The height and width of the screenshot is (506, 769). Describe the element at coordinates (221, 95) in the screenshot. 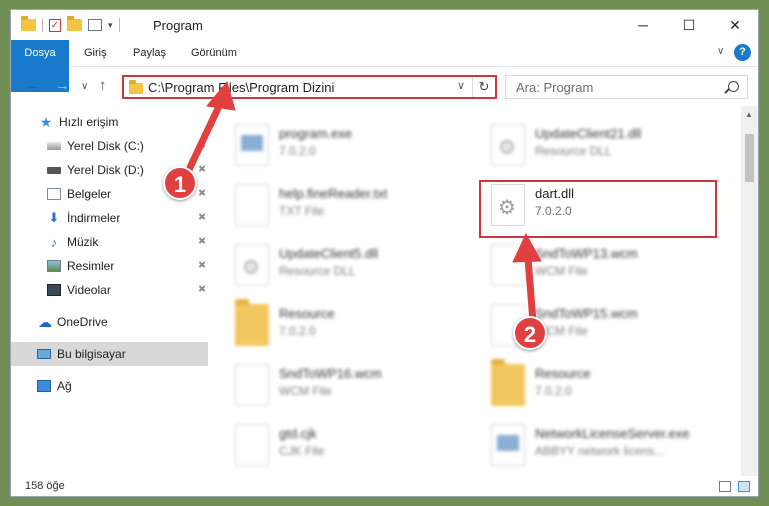

I see `arrow-1-head` at that location.